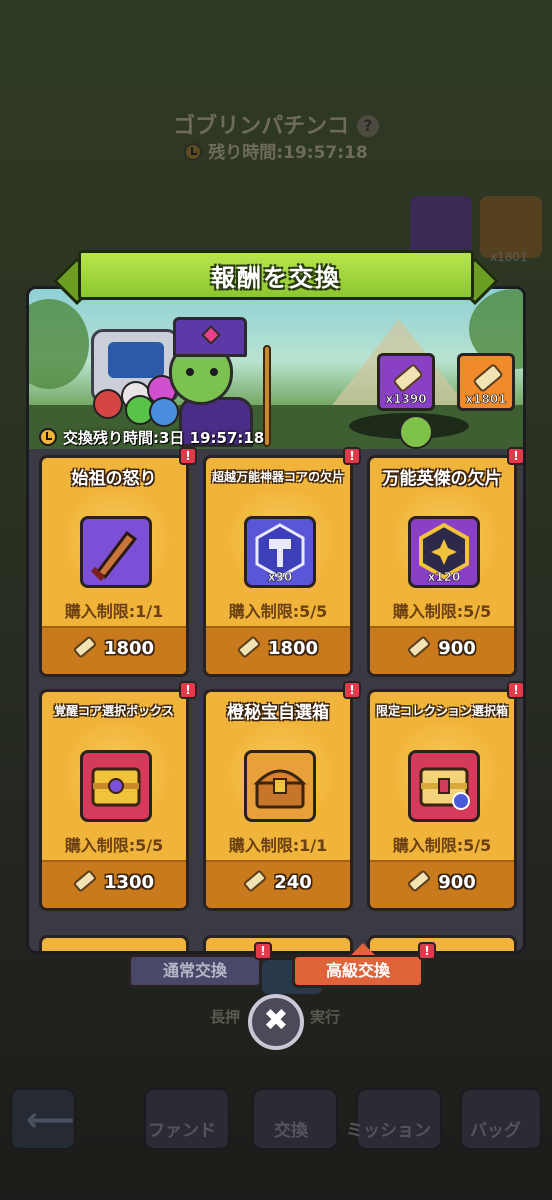 The image size is (552, 1200). What do you see at coordinates (486, 399) in the screenshot?
I see `currency-amount: x1801` at bounding box center [486, 399].